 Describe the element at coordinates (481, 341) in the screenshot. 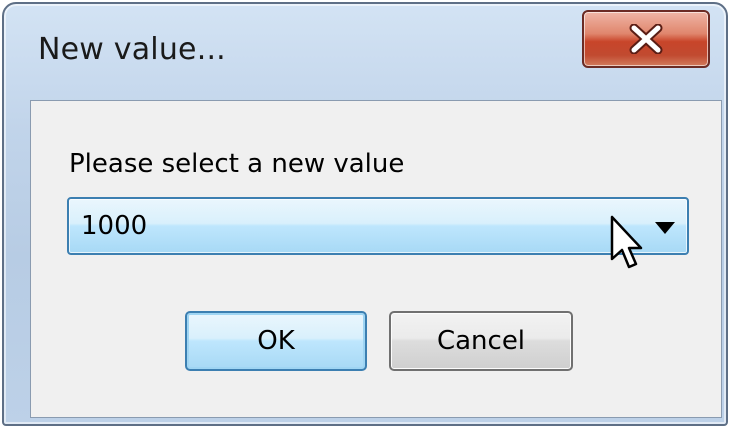

I see `cancel-button: Cancel` at that location.